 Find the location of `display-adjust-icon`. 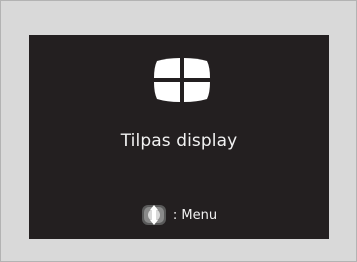

display-adjust-icon is located at coordinates (182, 80).